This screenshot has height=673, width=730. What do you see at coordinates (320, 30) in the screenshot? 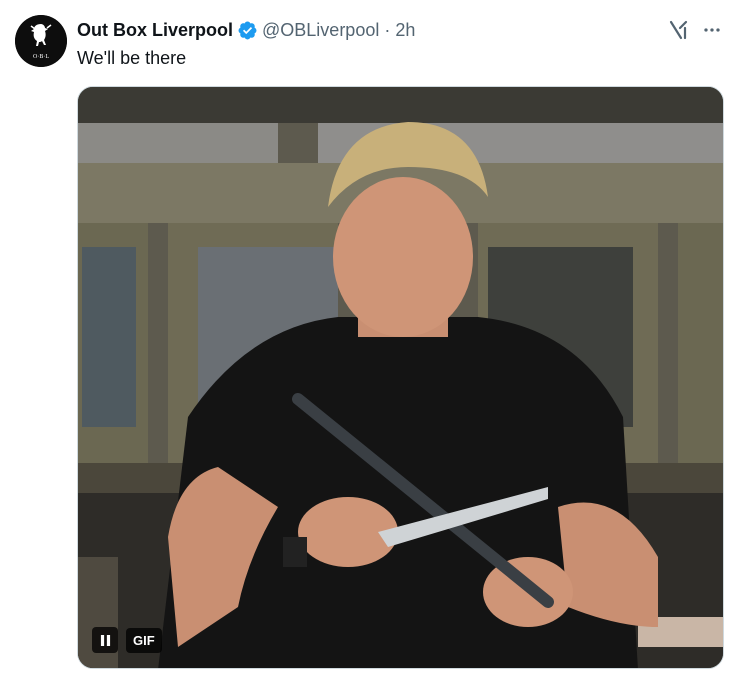
I see `author-handle: @OBLiverpool` at bounding box center [320, 30].